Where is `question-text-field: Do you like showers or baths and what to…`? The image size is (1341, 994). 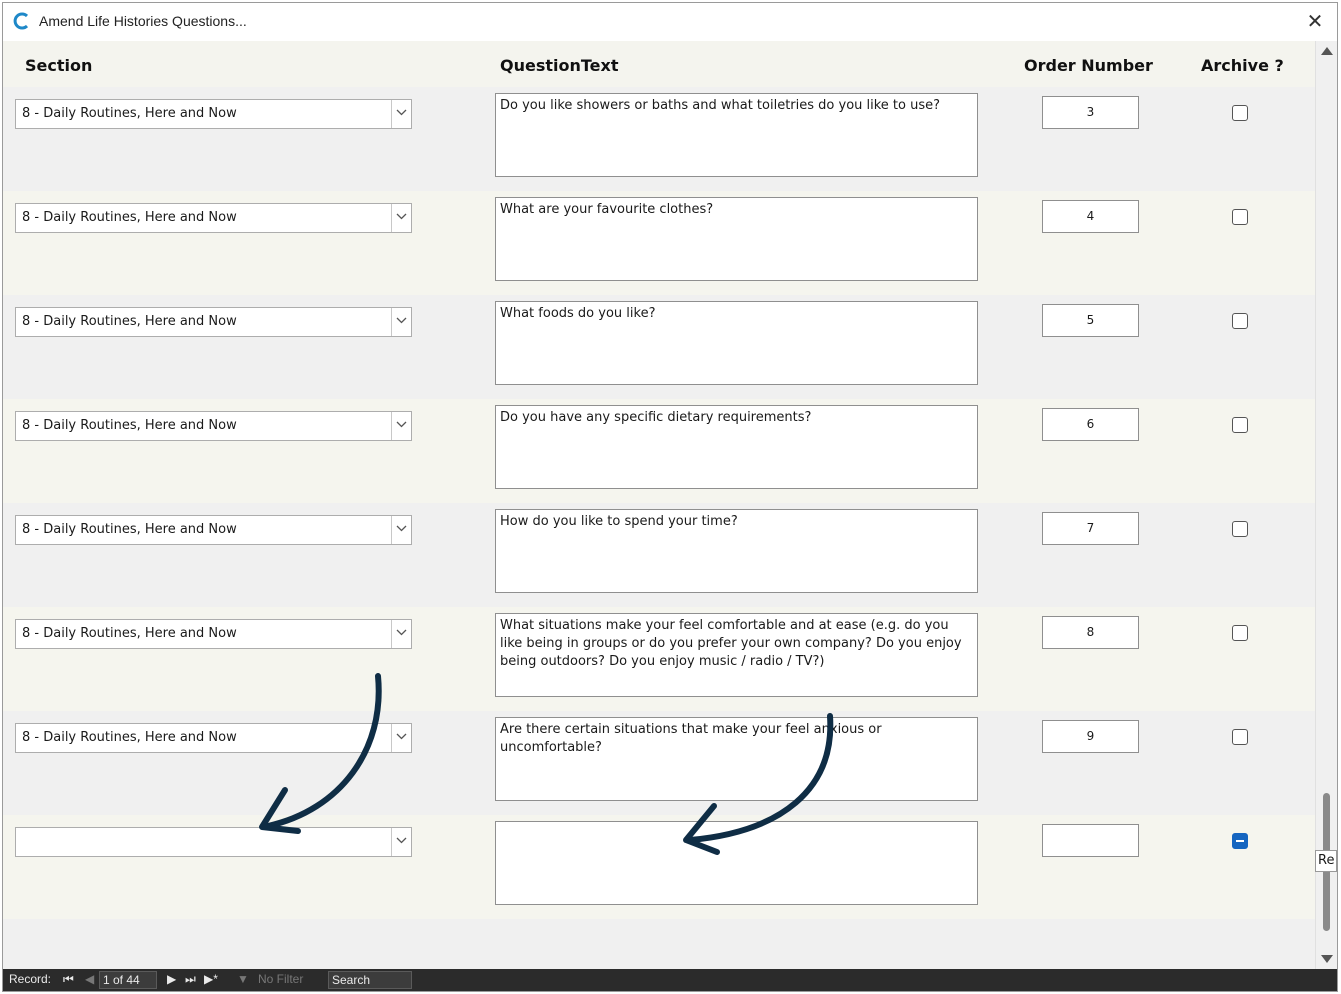
question-text-field: Do you like showers or baths and what to… is located at coordinates (736, 135).